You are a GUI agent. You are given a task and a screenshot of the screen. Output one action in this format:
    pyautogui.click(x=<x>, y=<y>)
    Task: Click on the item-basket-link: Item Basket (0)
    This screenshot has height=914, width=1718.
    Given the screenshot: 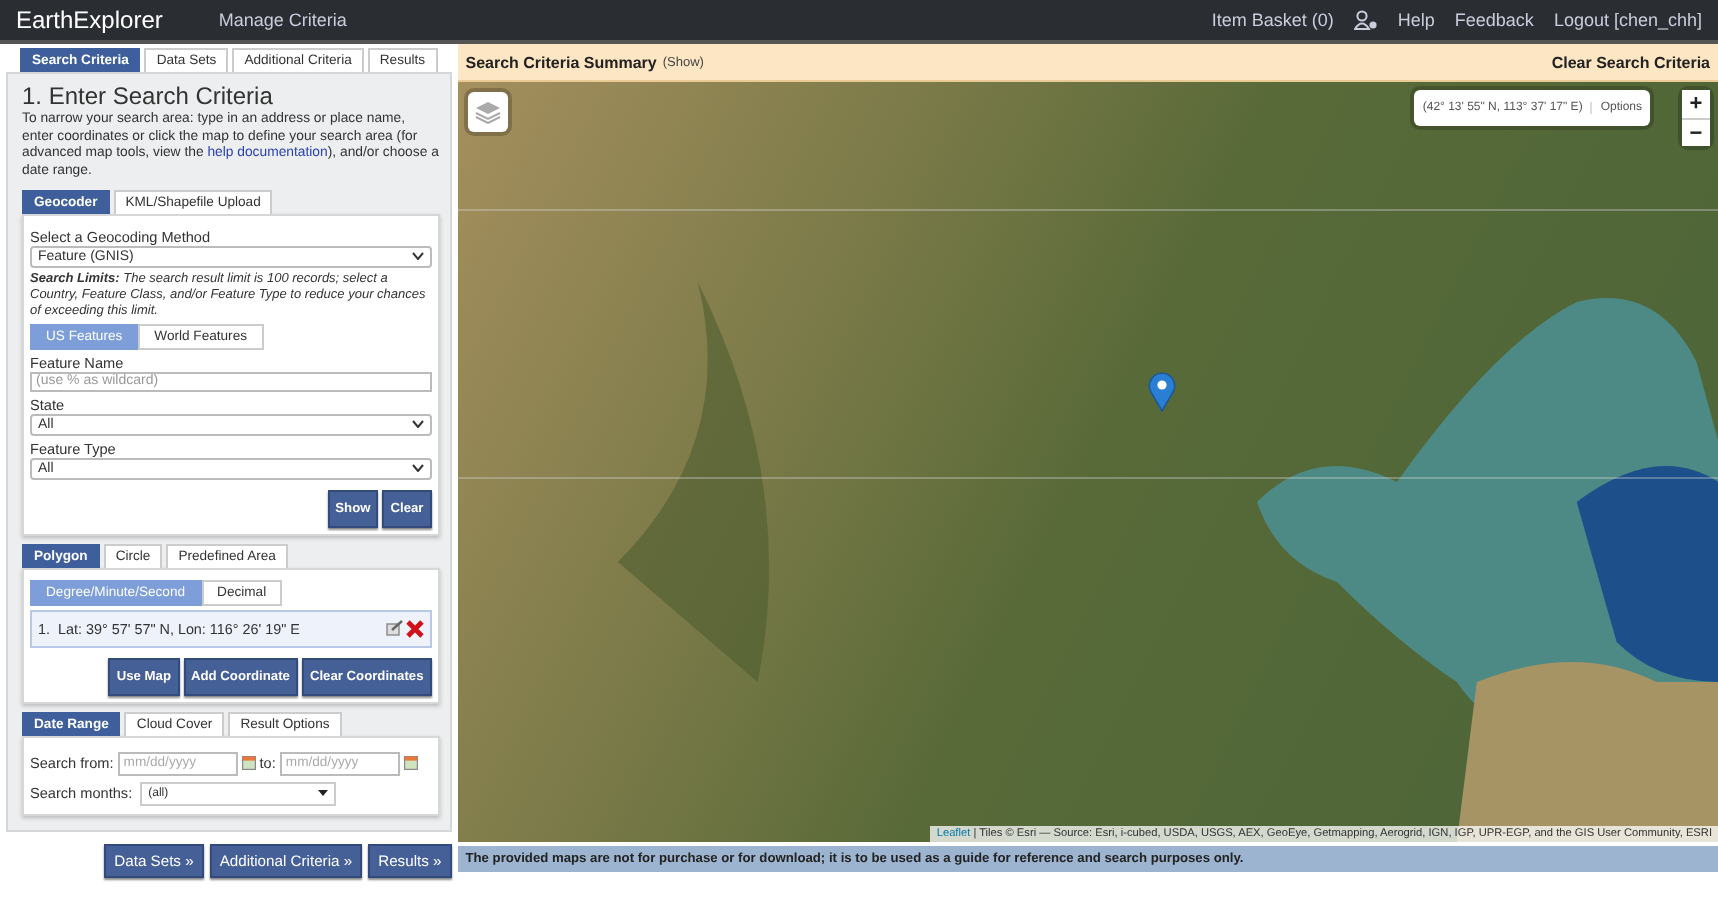 What is the action you would take?
    pyautogui.click(x=1272, y=20)
    